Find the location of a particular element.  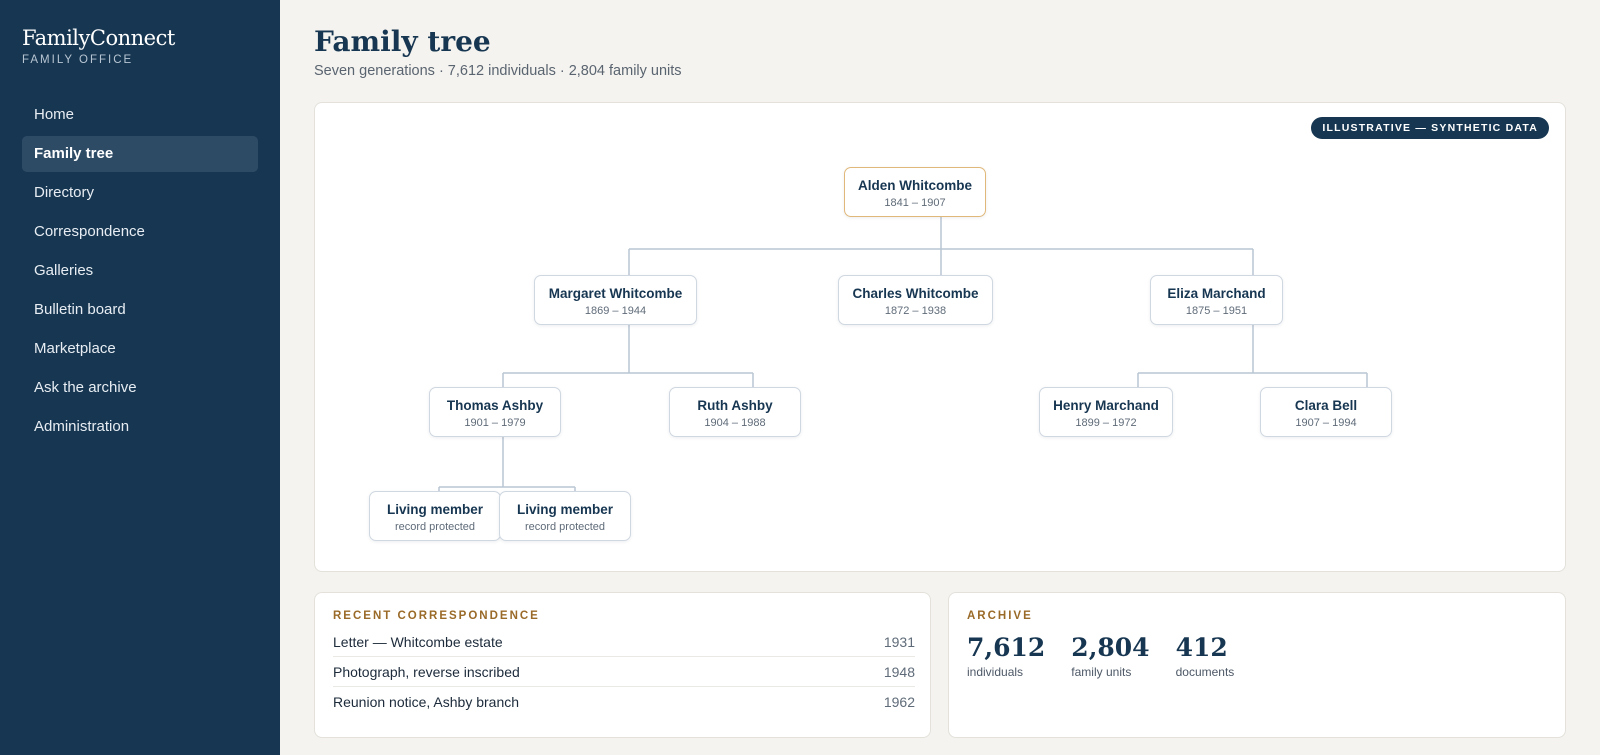

stat-label: individuals is located at coordinates (995, 672).